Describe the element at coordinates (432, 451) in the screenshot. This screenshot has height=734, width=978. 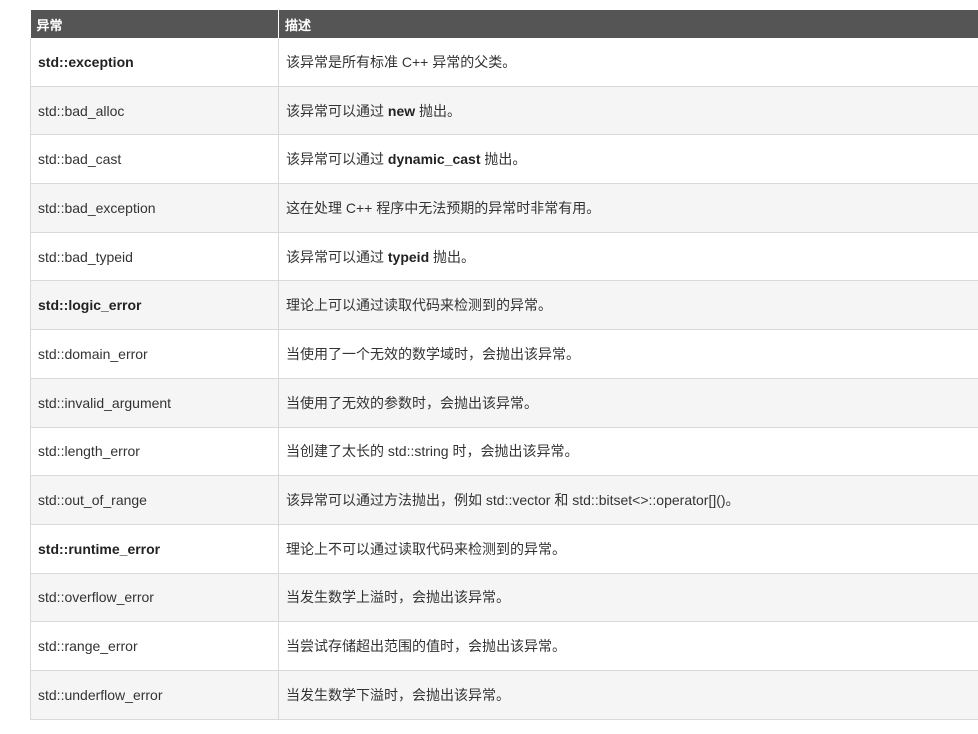
I see `description-text: 当创建了太长的 std::string 时，会抛出该异常。` at that location.